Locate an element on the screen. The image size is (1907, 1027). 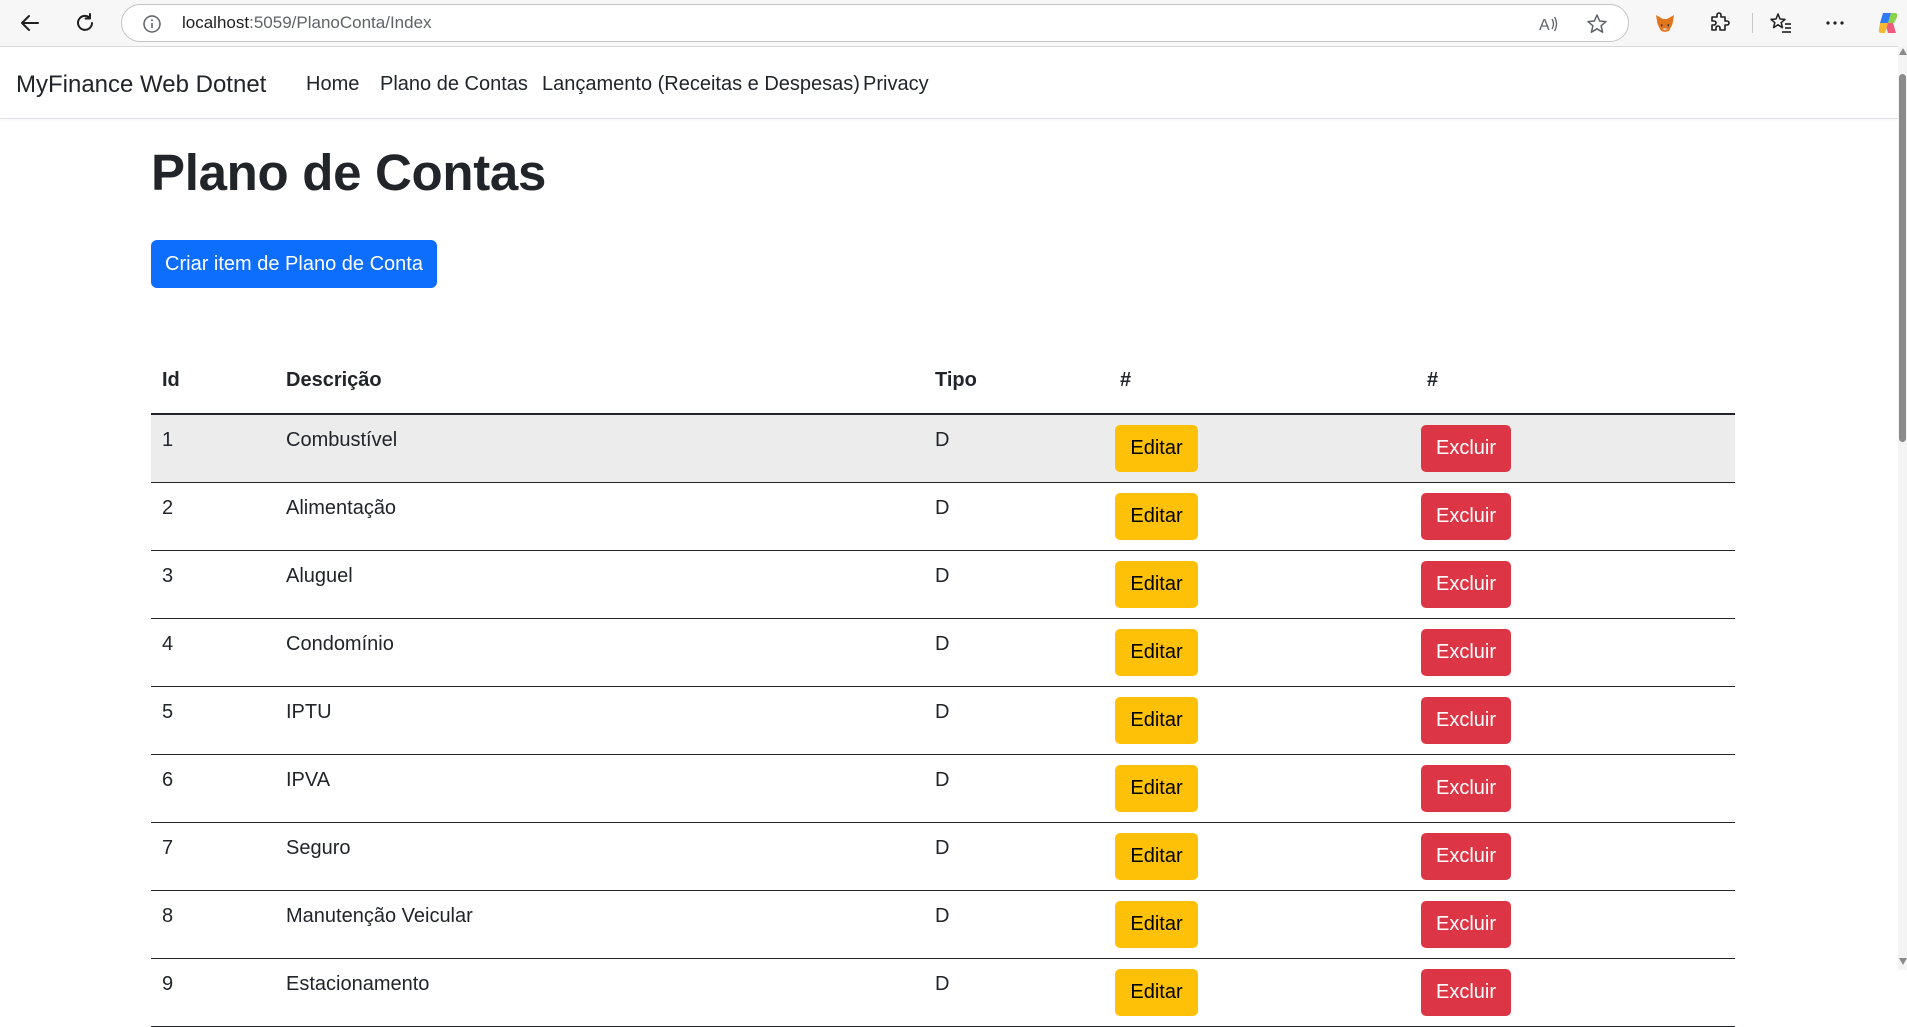
cell-descricao: IPVA is located at coordinates (308, 780).